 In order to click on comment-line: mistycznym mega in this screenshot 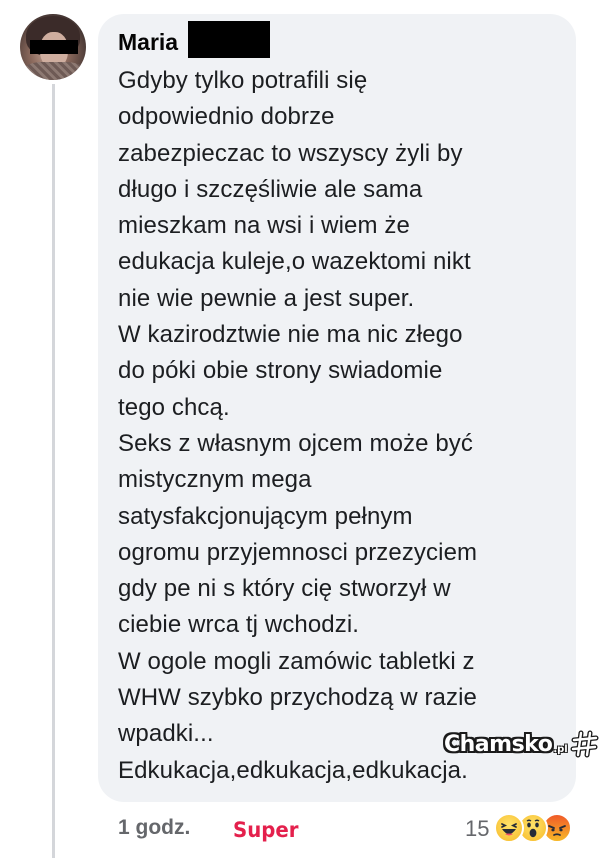, I will do `click(215, 480)`.